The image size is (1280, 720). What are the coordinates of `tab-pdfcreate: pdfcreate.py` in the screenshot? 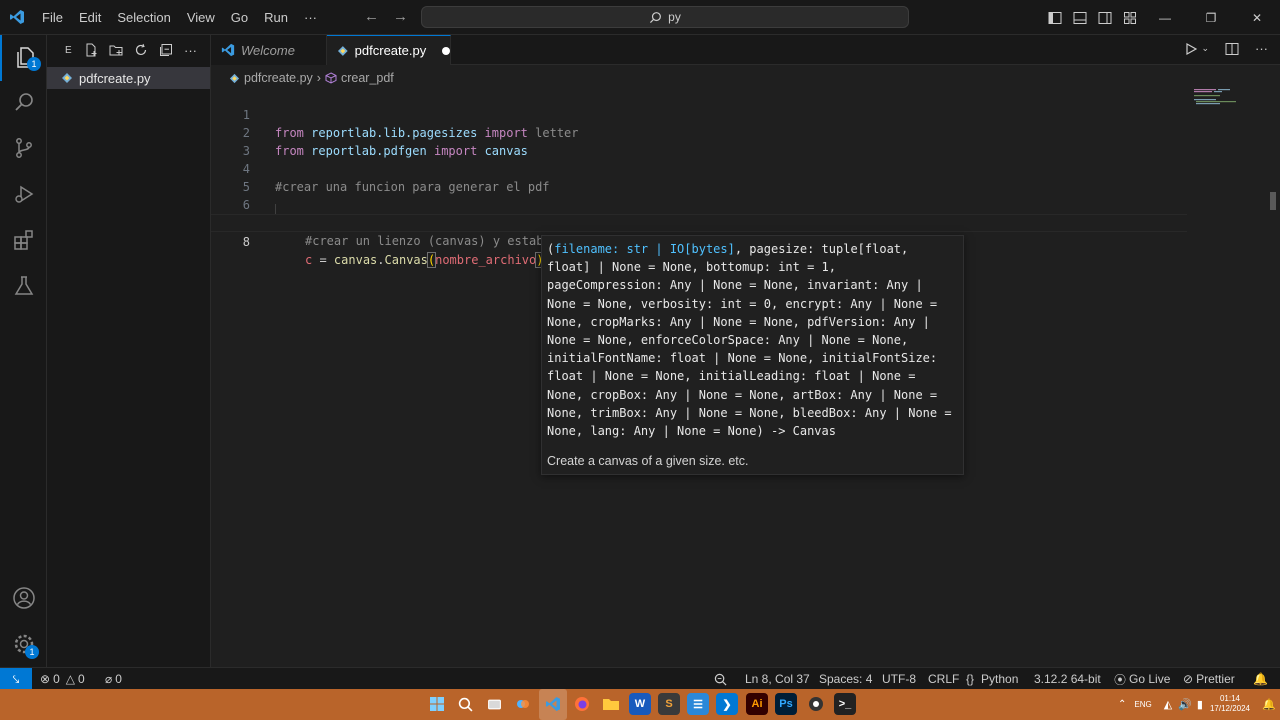 It's located at (389, 50).